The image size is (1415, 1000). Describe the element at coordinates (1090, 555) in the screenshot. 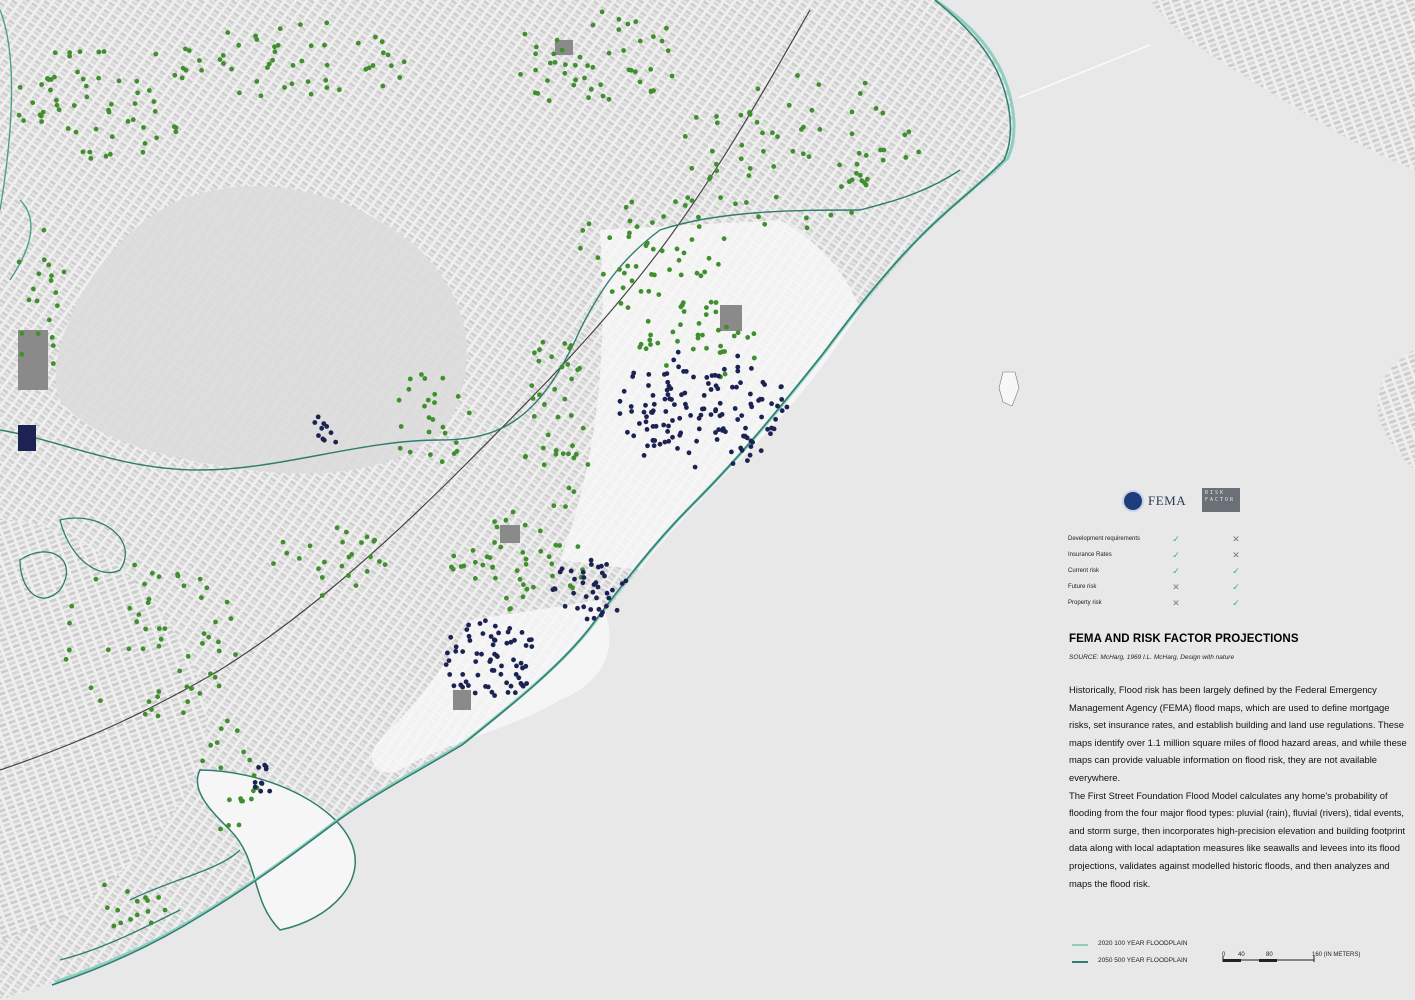

I see `comparison-label: Insurance Rates` at that location.